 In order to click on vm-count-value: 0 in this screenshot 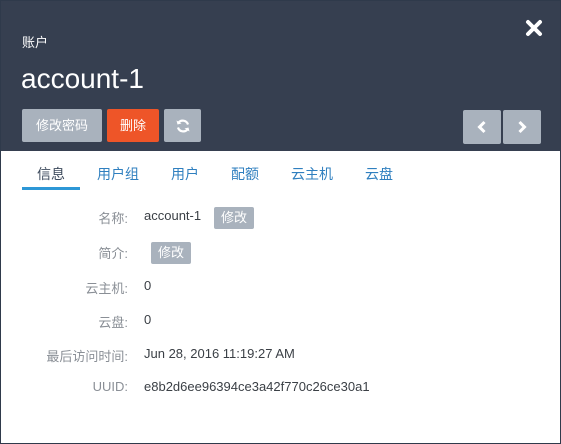, I will do `click(148, 285)`.